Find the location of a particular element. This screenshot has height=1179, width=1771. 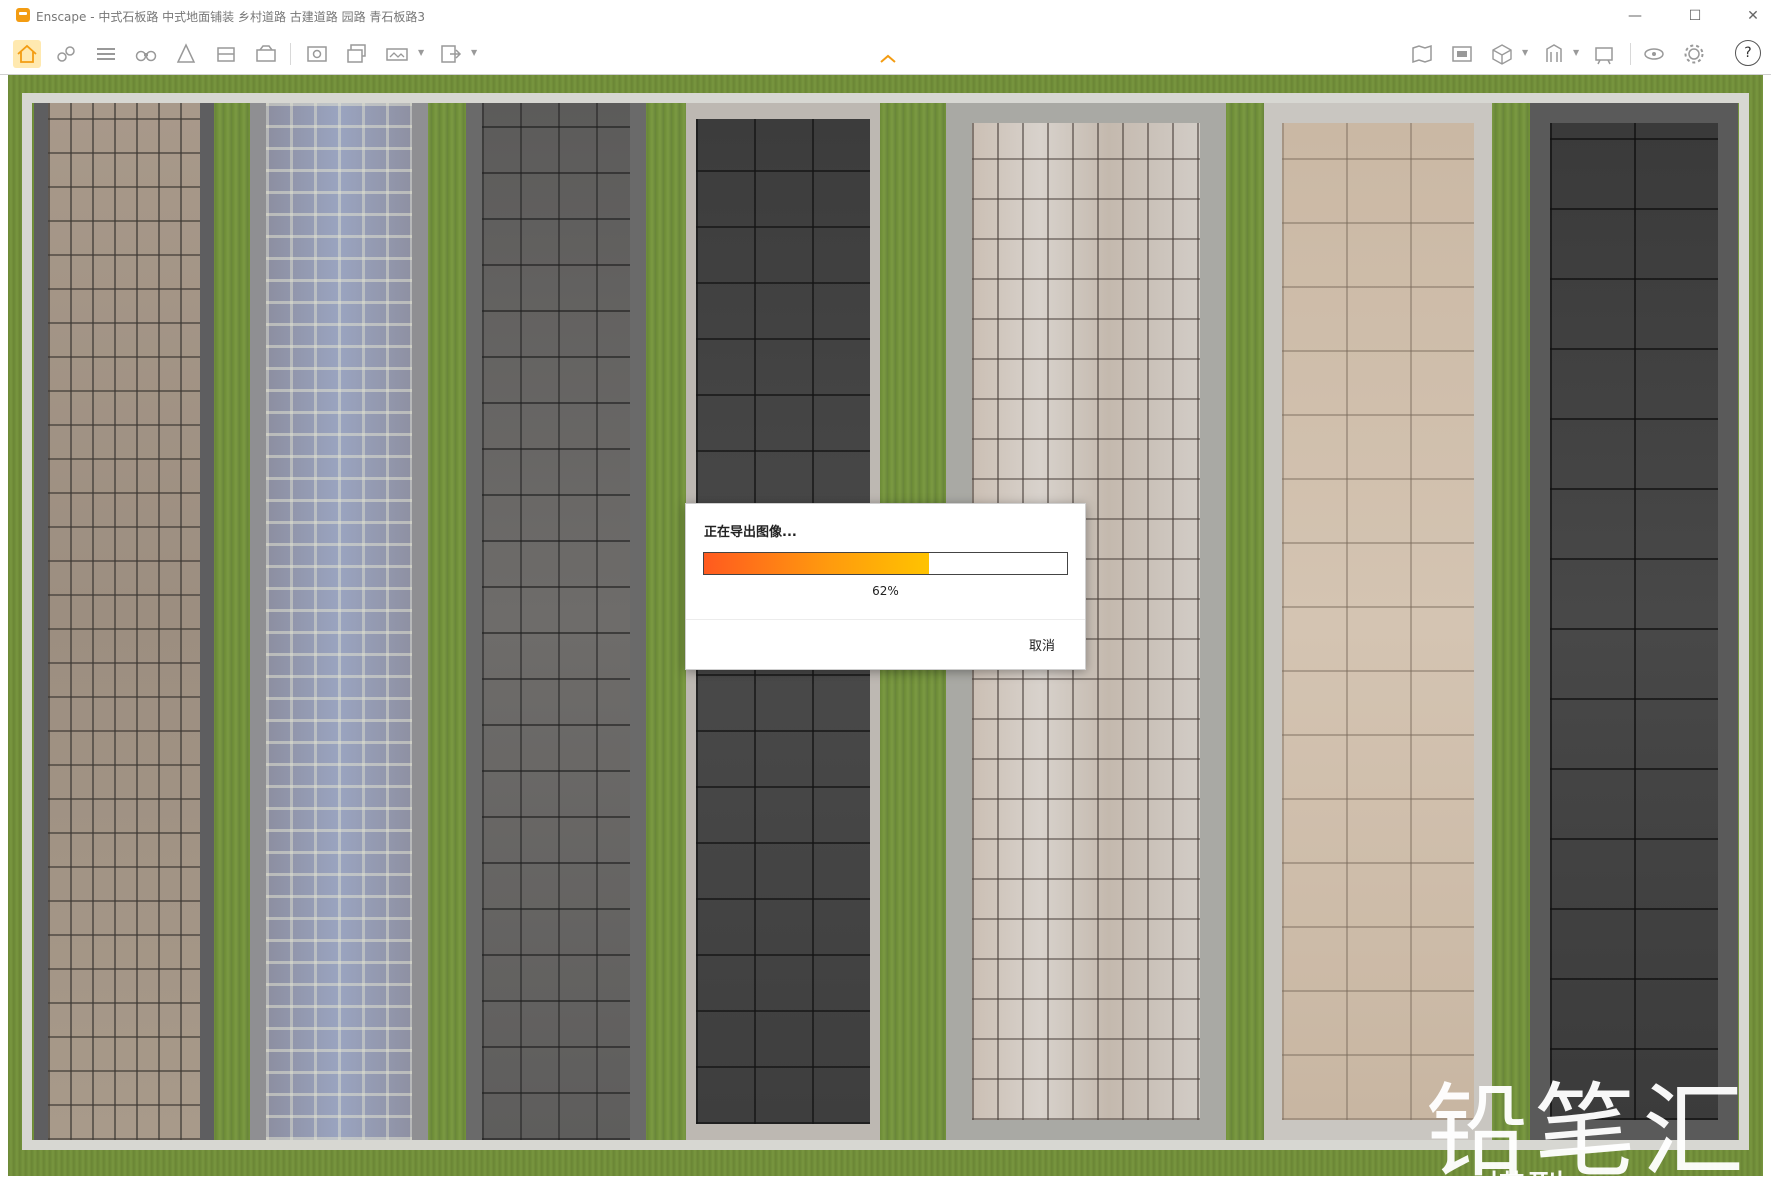

dialog-divider is located at coordinates (885, 619).